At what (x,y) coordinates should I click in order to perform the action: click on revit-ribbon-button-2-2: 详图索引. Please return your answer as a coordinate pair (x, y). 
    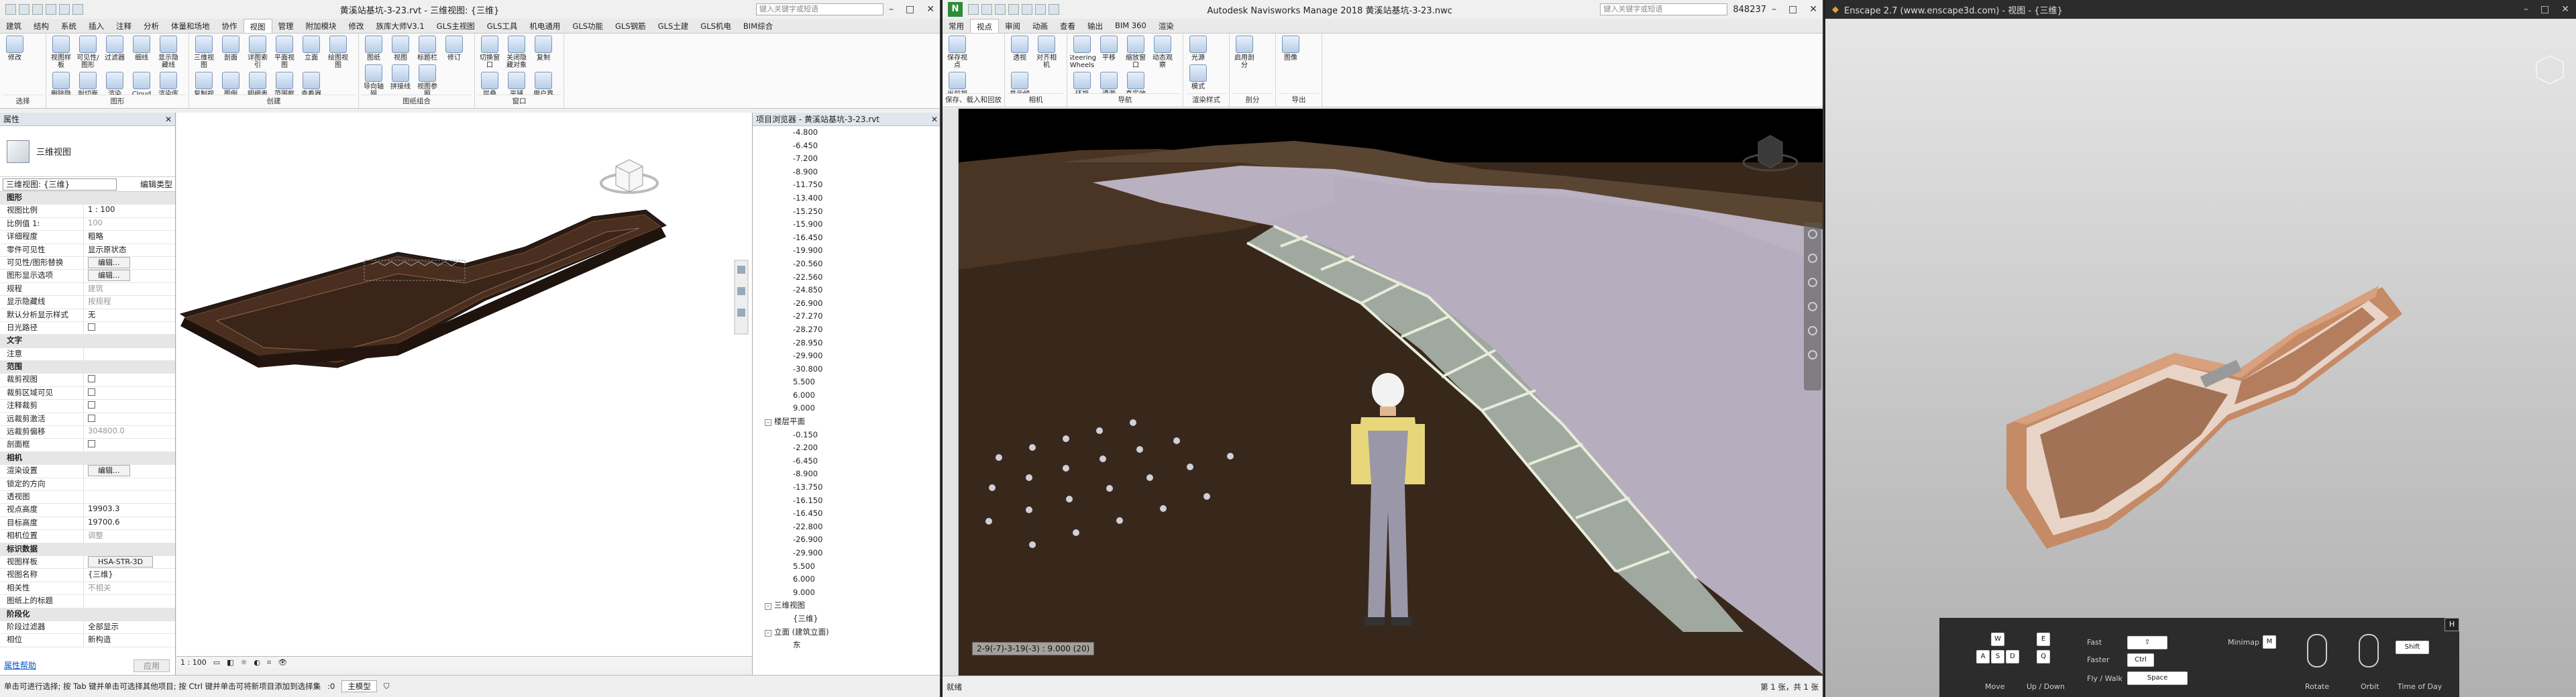
    Looking at the image, I should click on (258, 52).